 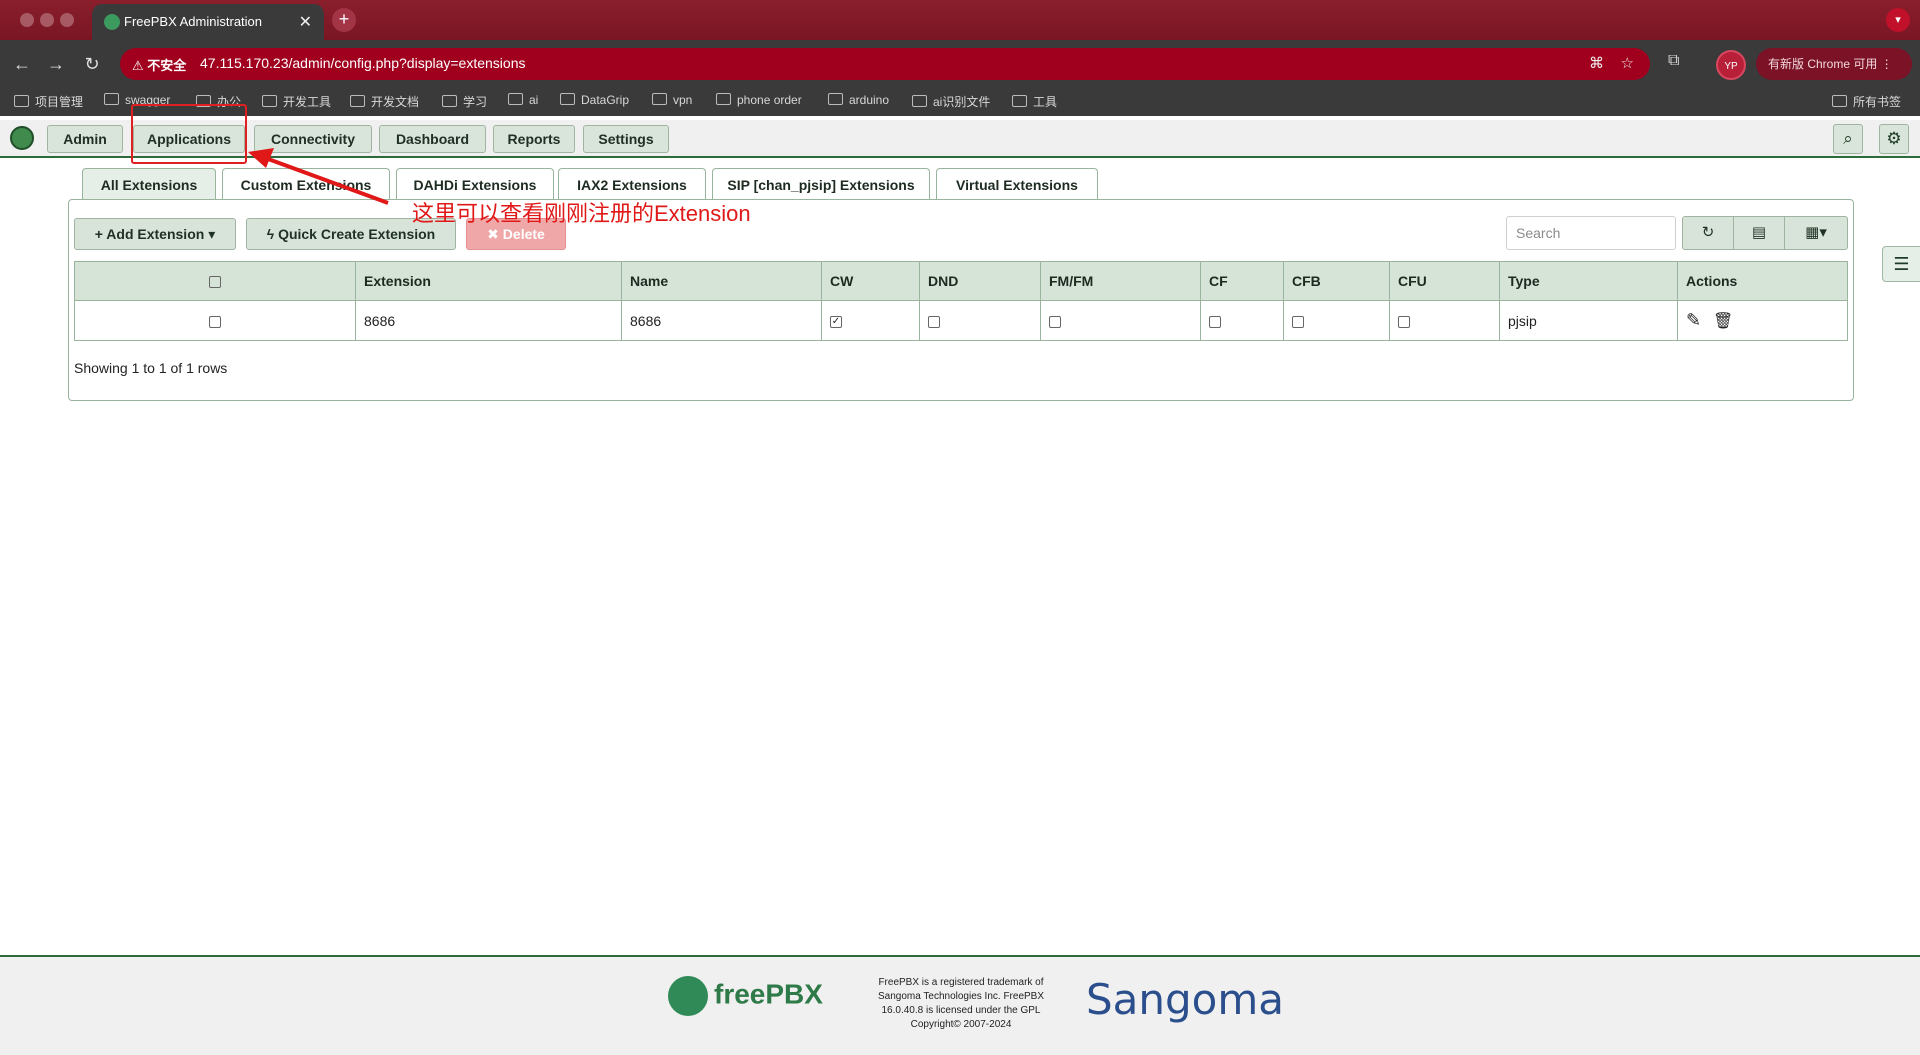 I want to click on gear-icon: ⚙, so click(x=1894, y=139).